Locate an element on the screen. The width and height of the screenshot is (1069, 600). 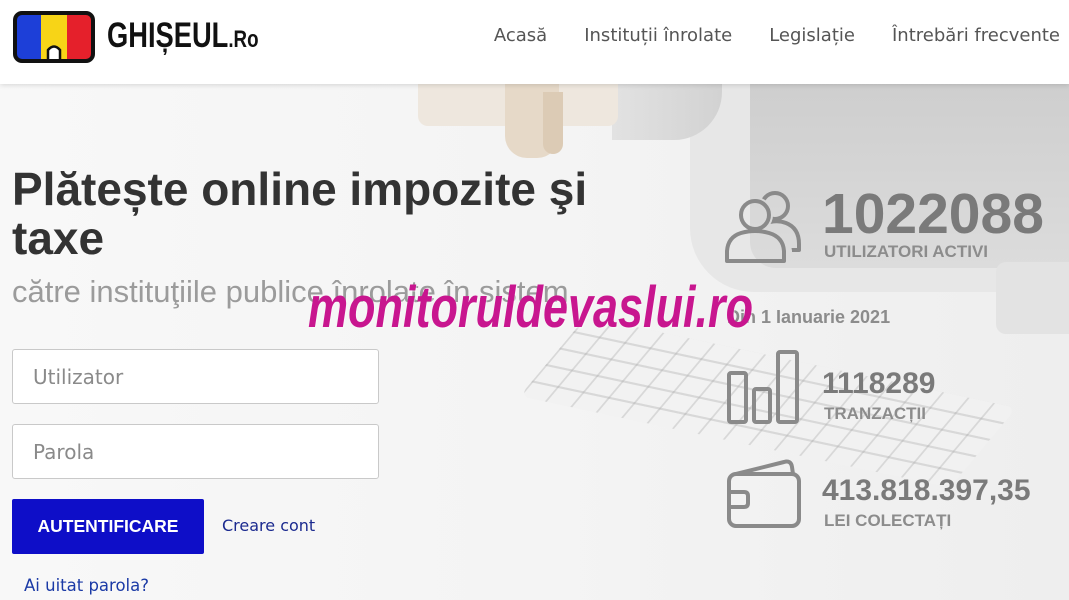
page-title: Plătește online impozite şi taxe is located at coordinates (300, 213).